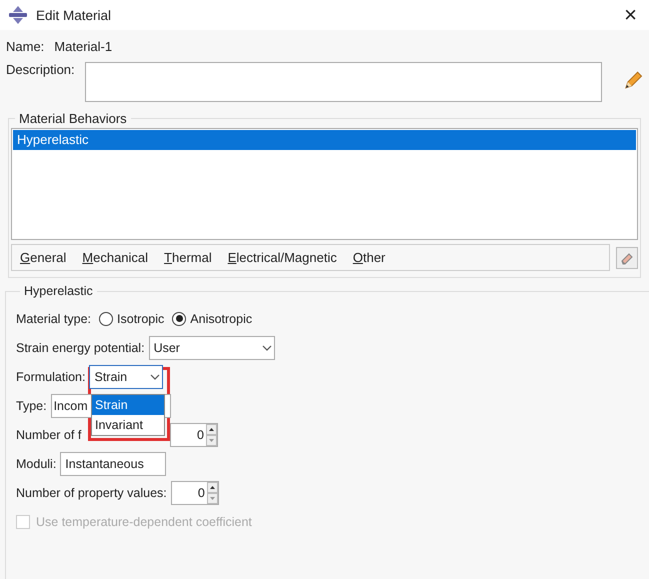 This screenshot has width=649, height=579. I want to click on field-label: Formulation:, so click(51, 377).